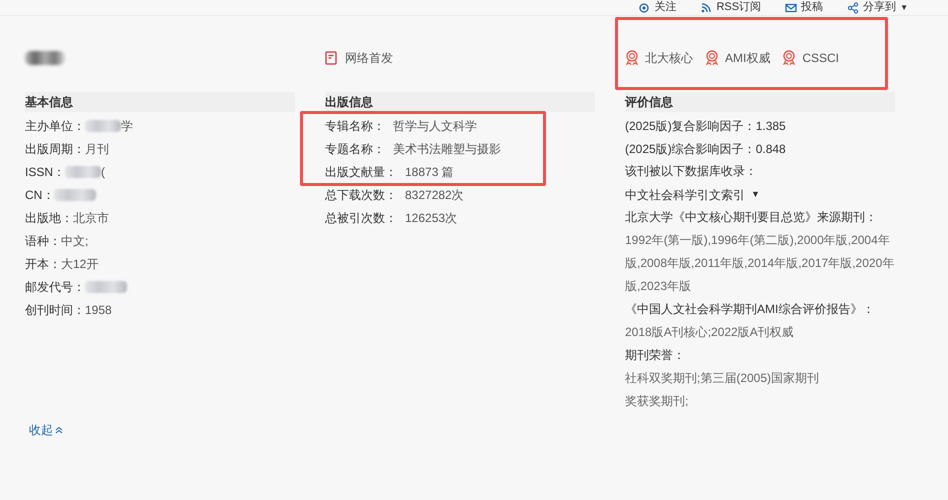 Image resolution: width=948 pixels, height=500 pixels. What do you see at coordinates (879, 8) in the screenshot?
I see `top-link: 分享到` at bounding box center [879, 8].